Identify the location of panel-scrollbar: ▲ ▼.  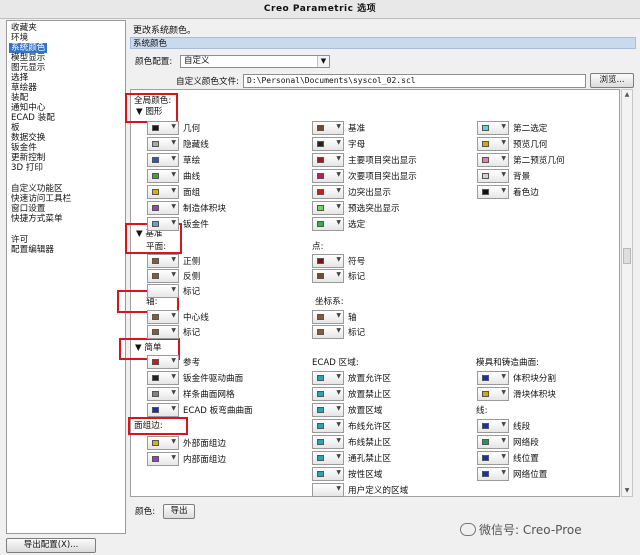
(627, 293).